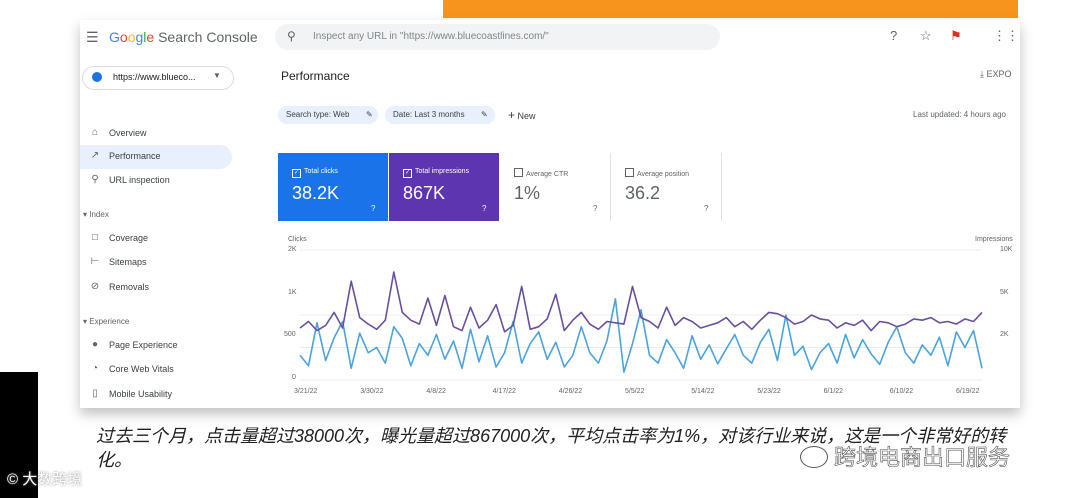  I want to click on nav-page-experience: ● Page Experience, so click(156, 346).